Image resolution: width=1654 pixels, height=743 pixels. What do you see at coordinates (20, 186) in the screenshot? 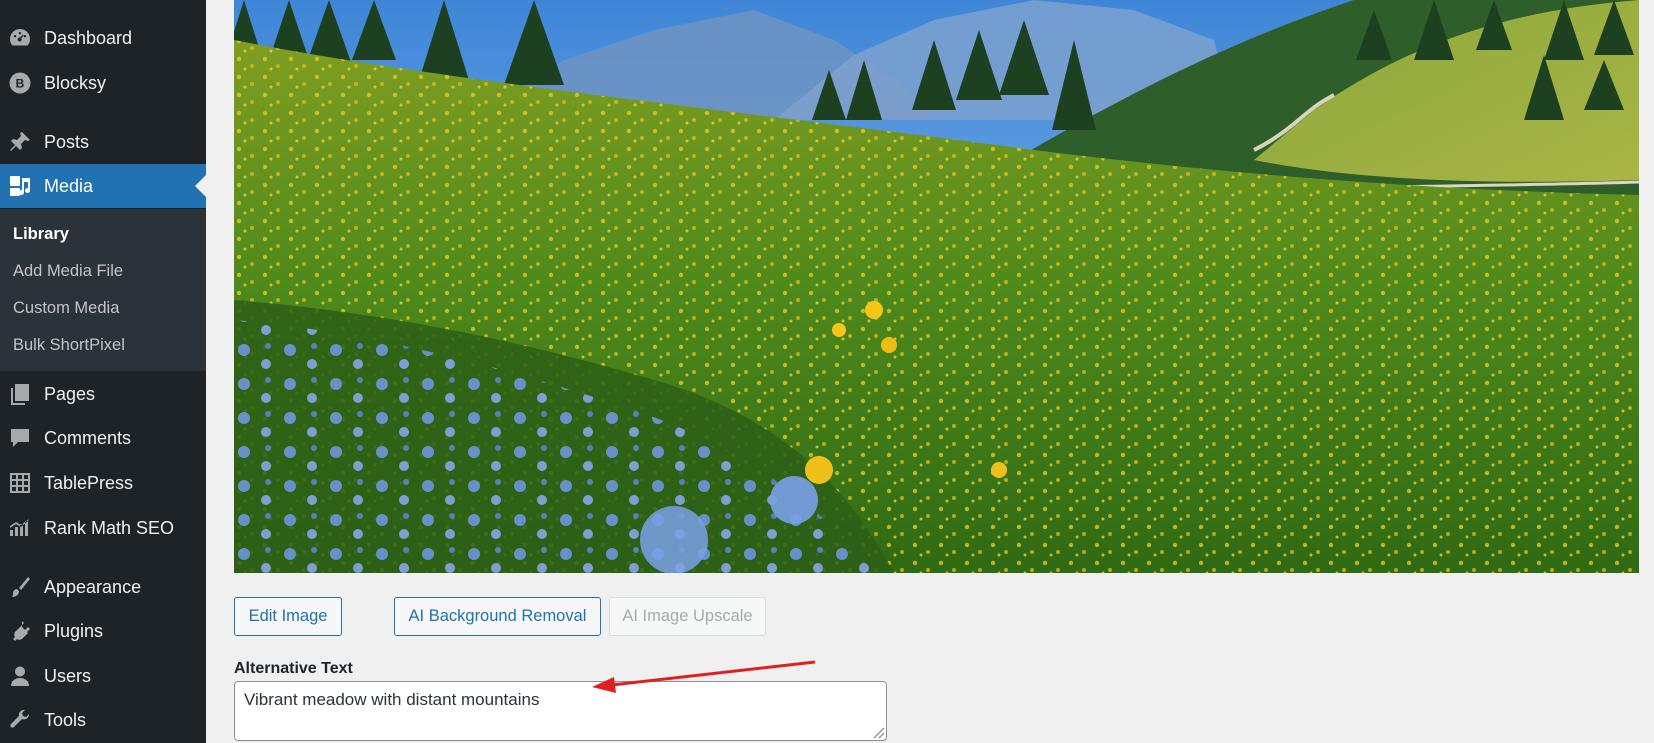
I see `media-icon` at bounding box center [20, 186].